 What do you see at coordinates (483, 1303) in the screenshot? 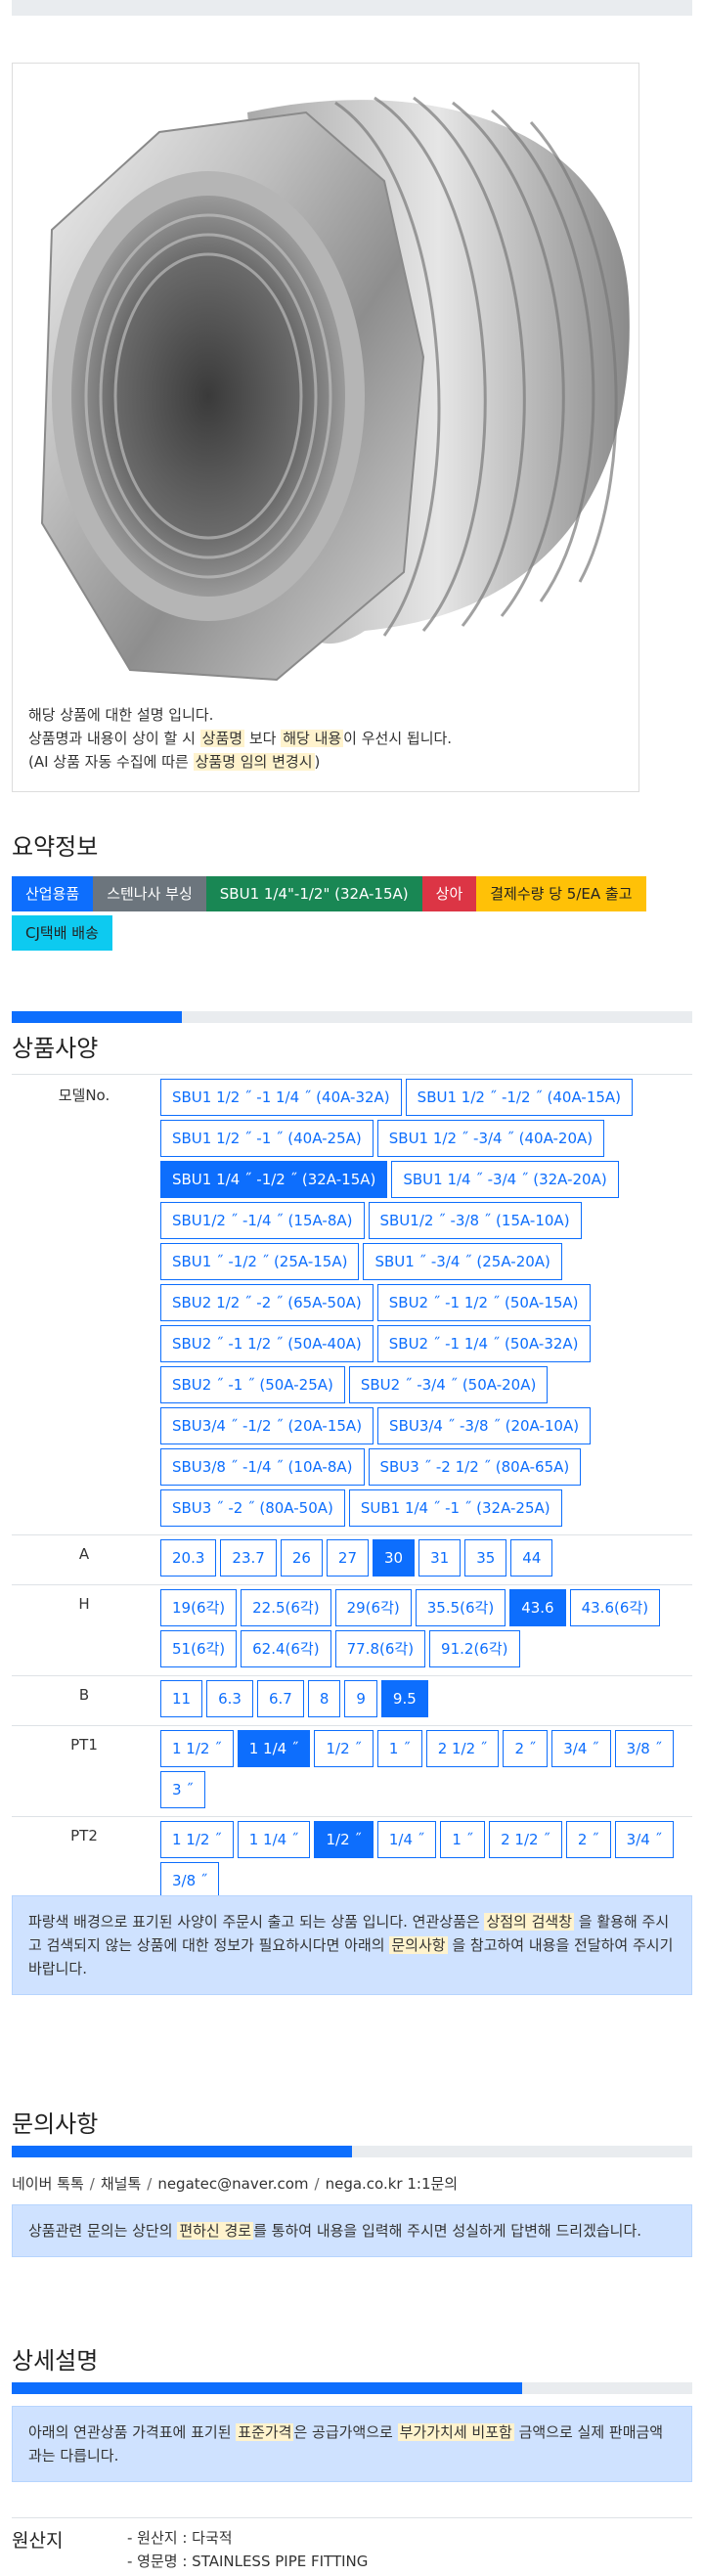
I see `spec-option: SBU2 ˝ -1 1/2 ˝ (50A-15A)` at bounding box center [483, 1303].